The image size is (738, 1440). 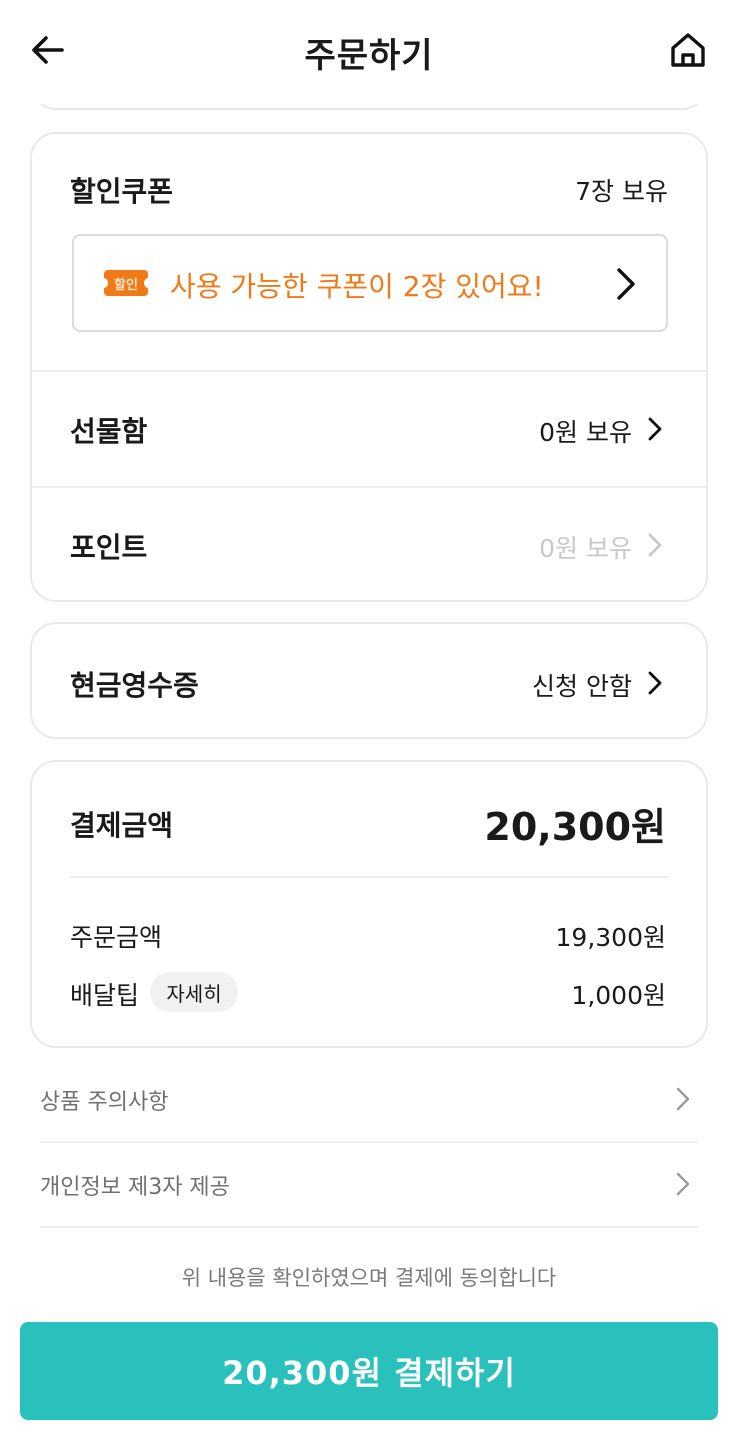 What do you see at coordinates (369, 1185) in the screenshot?
I see `privacy-third-party-link: 개인정보 제3자 제공` at bounding box center [369, 1185].